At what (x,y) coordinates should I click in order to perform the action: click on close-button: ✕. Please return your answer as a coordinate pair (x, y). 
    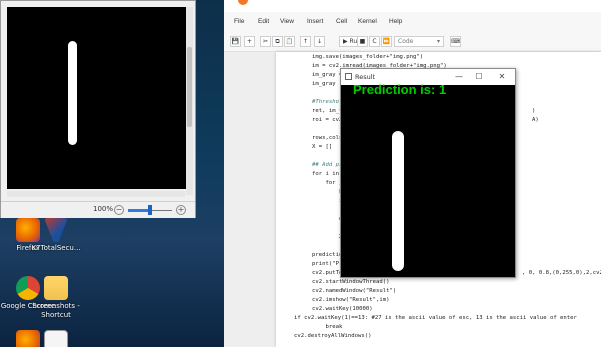
    Looking at the image, I should click on (502, 76).